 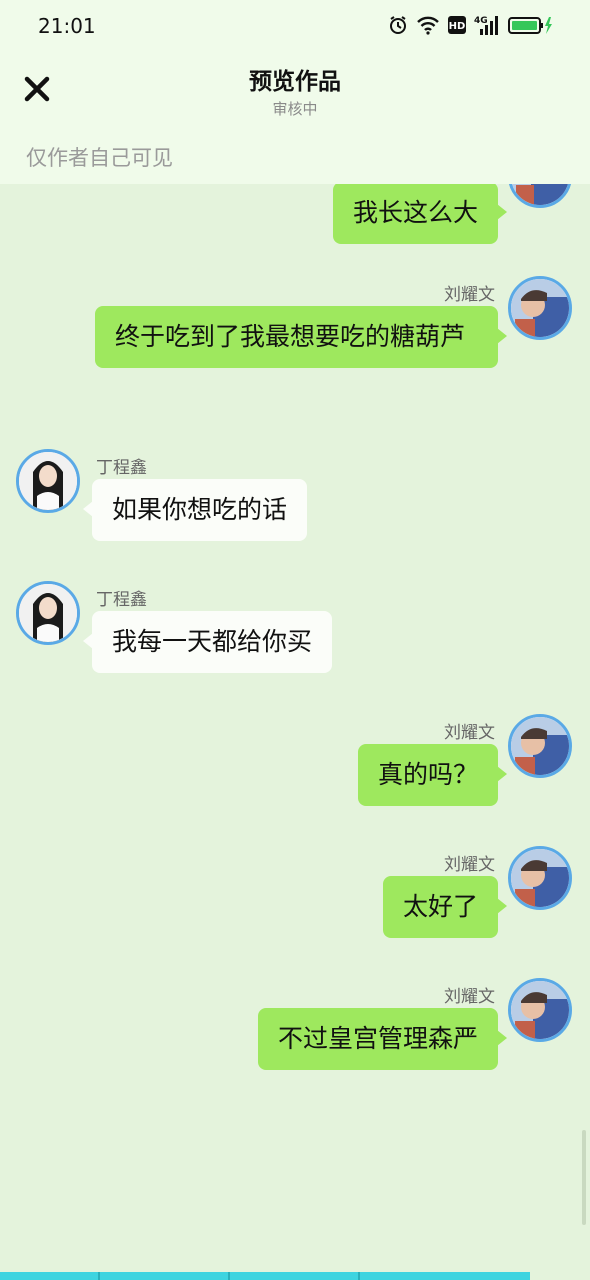 I want to click on alarm-icon, so click(x=398, y=27).